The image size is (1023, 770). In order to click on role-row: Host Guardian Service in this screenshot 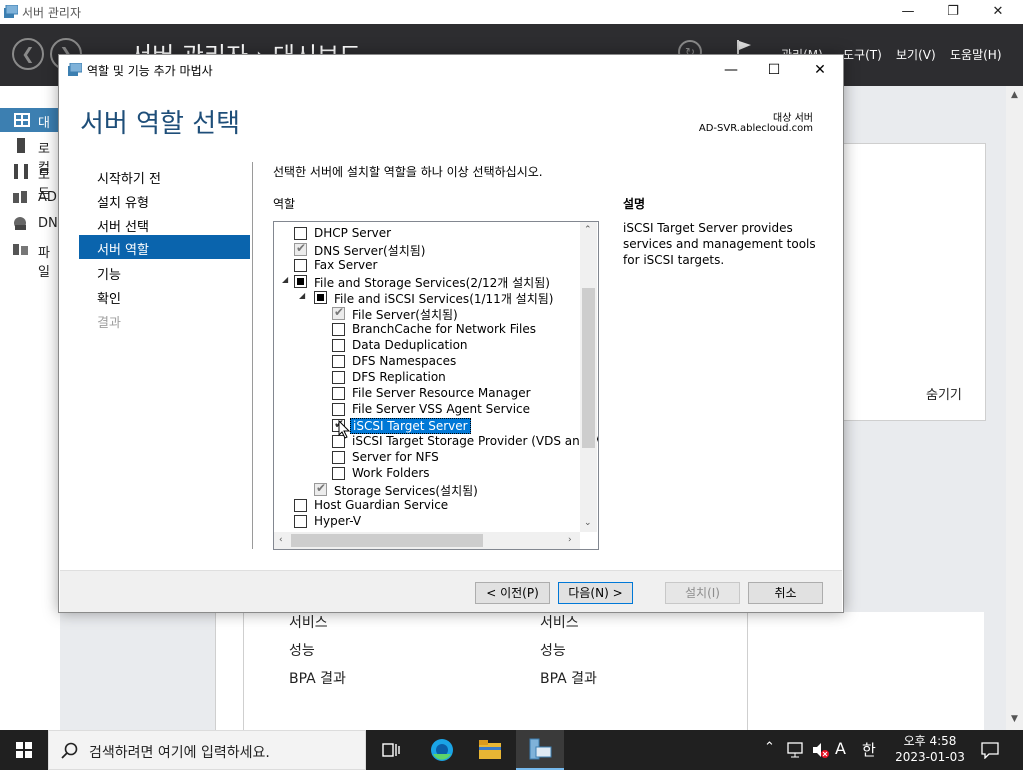, I will do `click(427, 505)`.